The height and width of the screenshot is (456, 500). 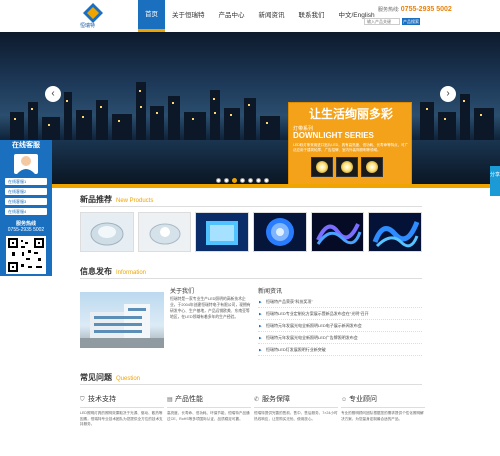 I want to click on nav-about: 关于恒瑞特, so click(x=188, y=16).